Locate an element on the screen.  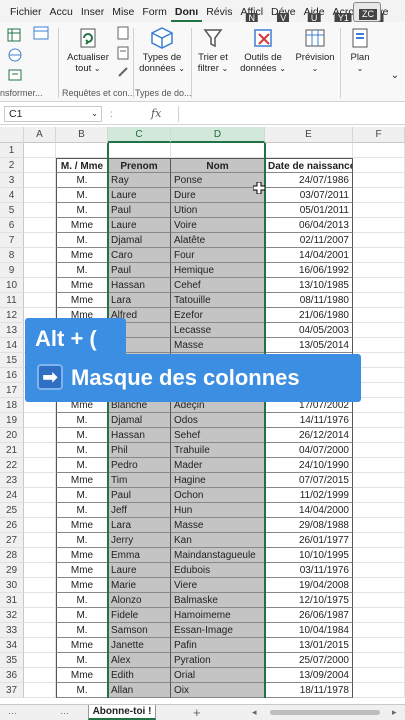
table-cell-date: 04/05/2003 is located at coordinates (309, 330).